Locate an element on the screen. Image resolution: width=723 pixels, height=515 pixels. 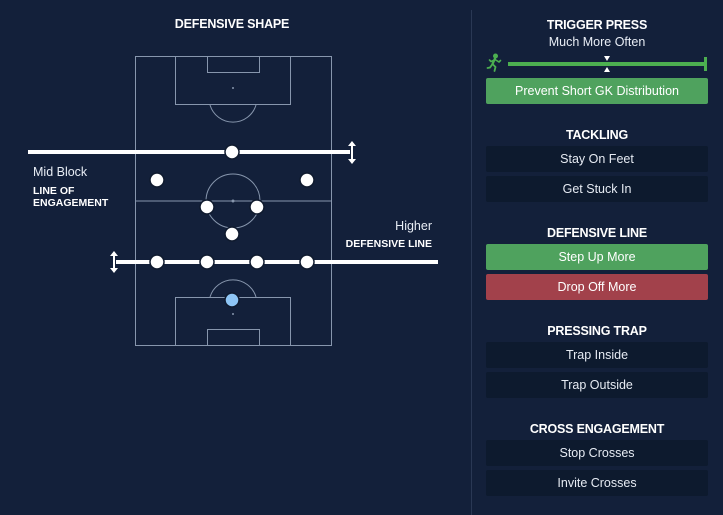
top-six-yard-box is located at coordinates (233, 64).